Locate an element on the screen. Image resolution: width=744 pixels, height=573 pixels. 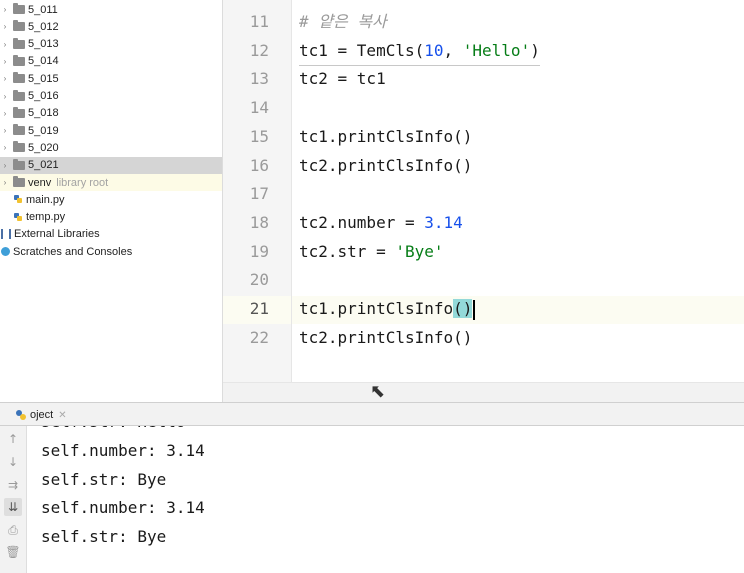
up-arrow-icon: ↑ is located at coordinates (13, 439).